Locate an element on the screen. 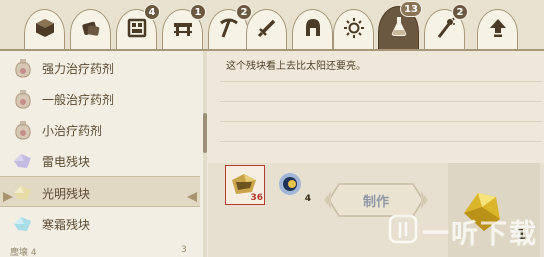 Image resolution: width=544 pixels, height=257 pixels. page-count: 3 is located at coordinates (184, 250).